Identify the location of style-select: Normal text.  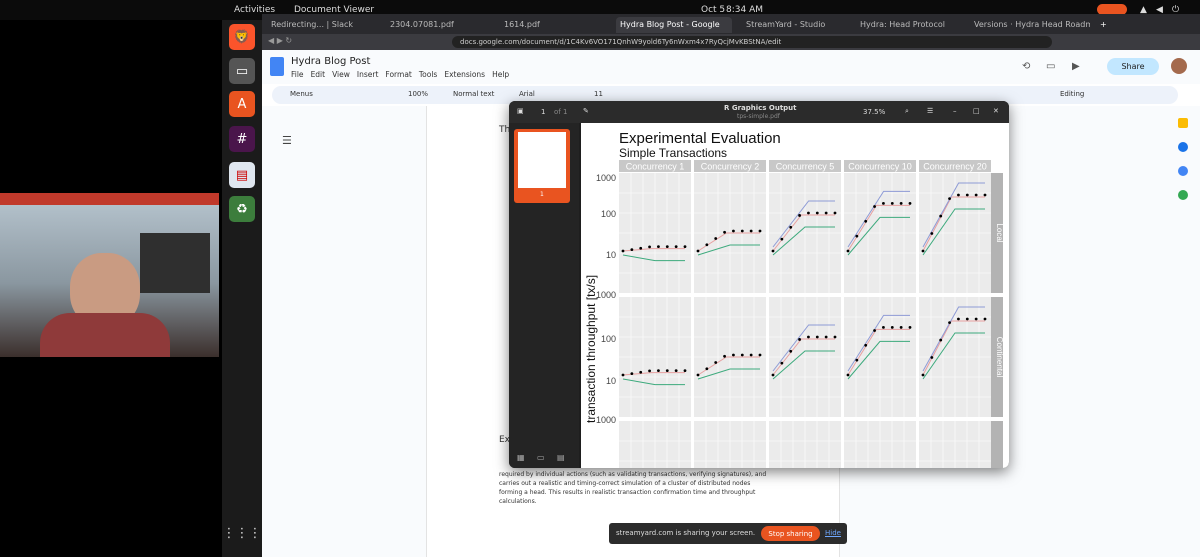
(473, 94).